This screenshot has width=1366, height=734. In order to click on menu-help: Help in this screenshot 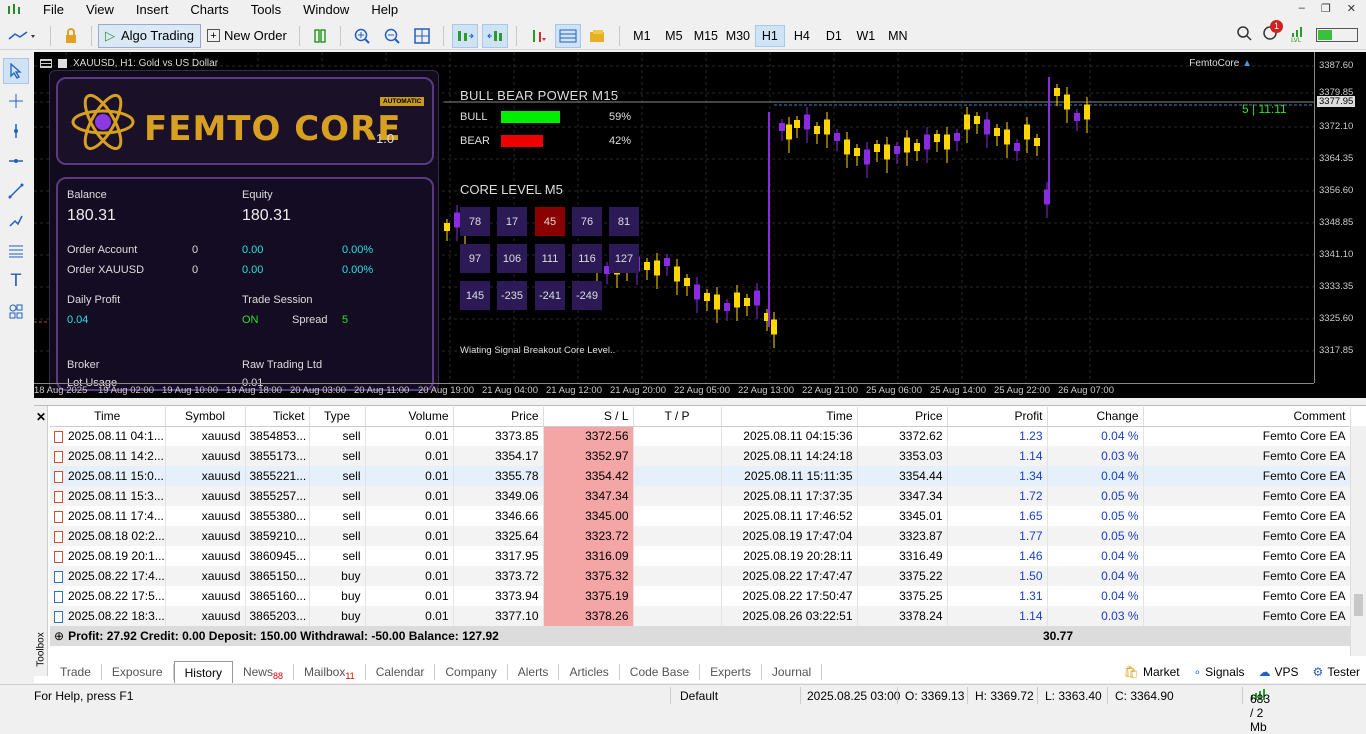, I will do `click(384, 10)`.